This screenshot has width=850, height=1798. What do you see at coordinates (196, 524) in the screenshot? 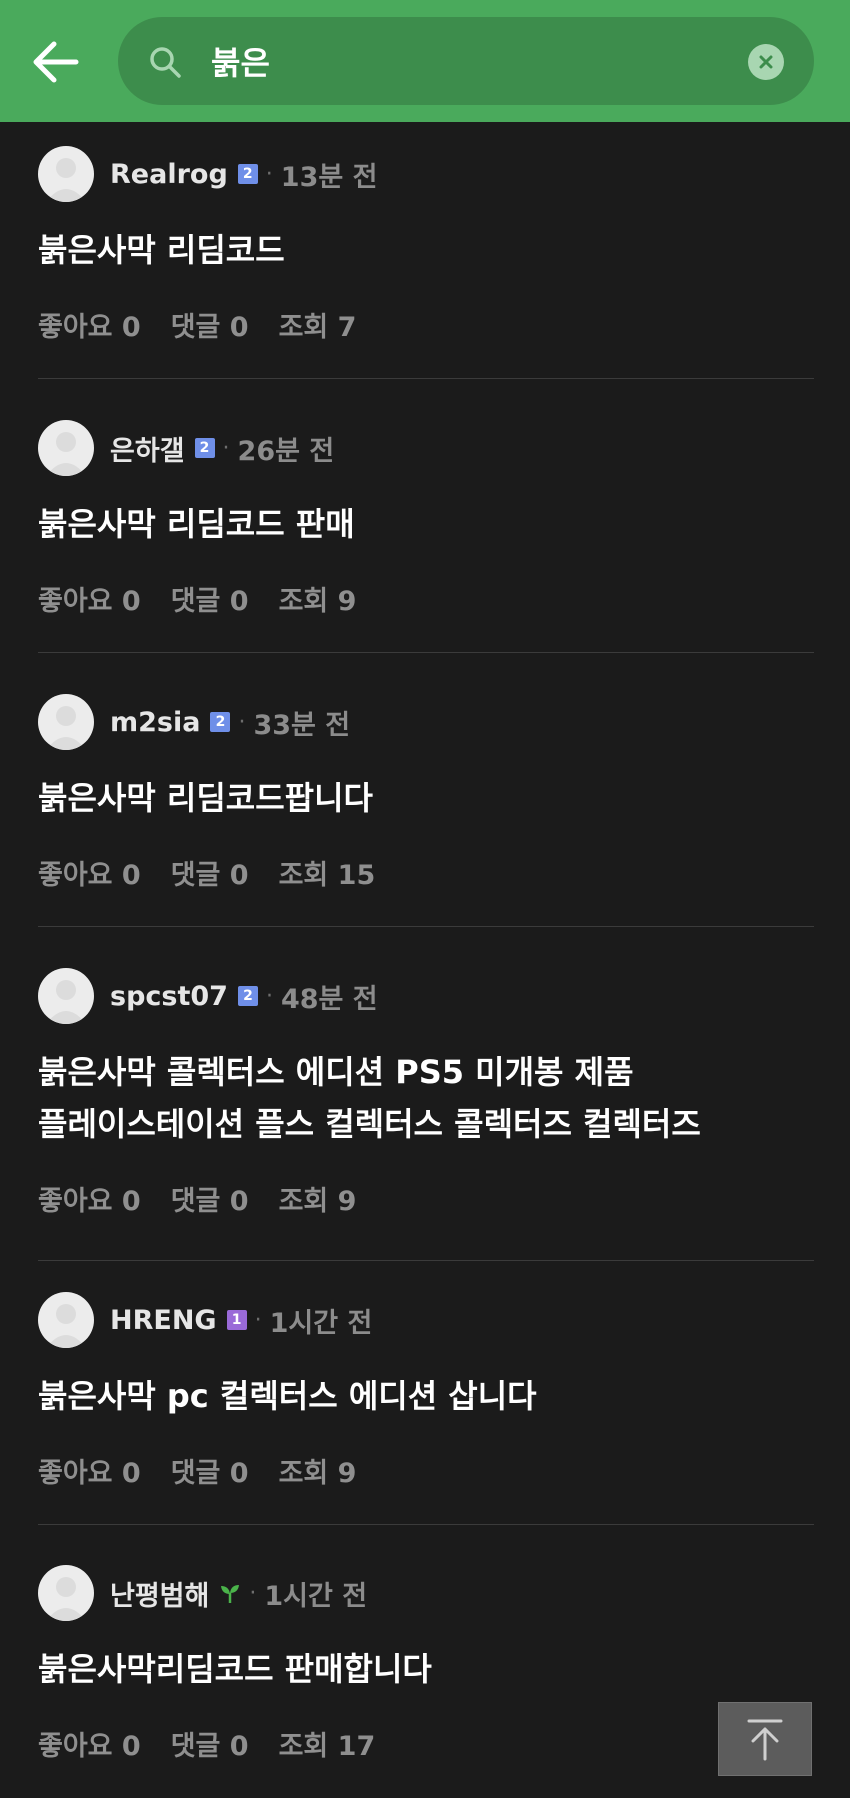
I see `post-title-line: 붉은사막 리딤코드 판매` at bounding box center [196, 524].